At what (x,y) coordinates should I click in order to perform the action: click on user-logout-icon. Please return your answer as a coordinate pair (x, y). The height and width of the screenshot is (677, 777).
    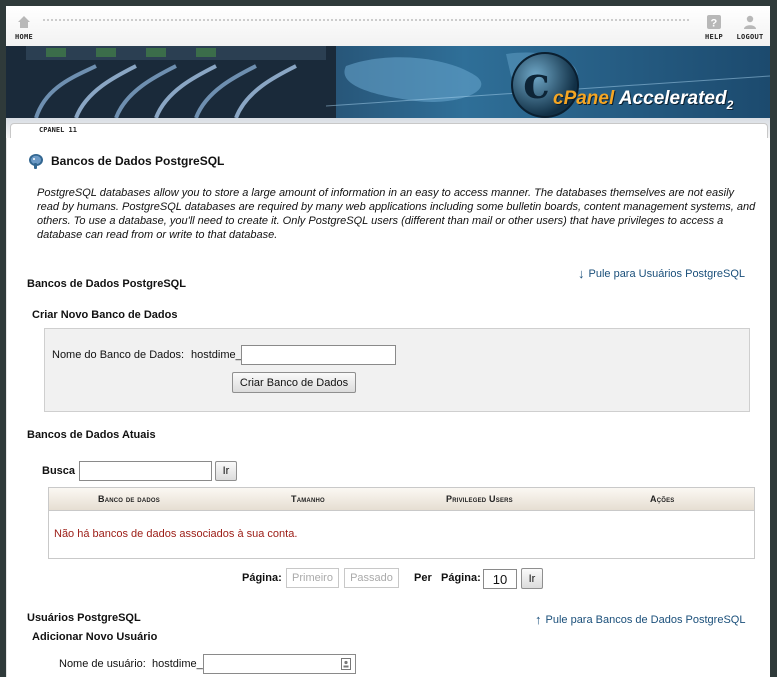
    Looking at the image, I should click on (750, 22).